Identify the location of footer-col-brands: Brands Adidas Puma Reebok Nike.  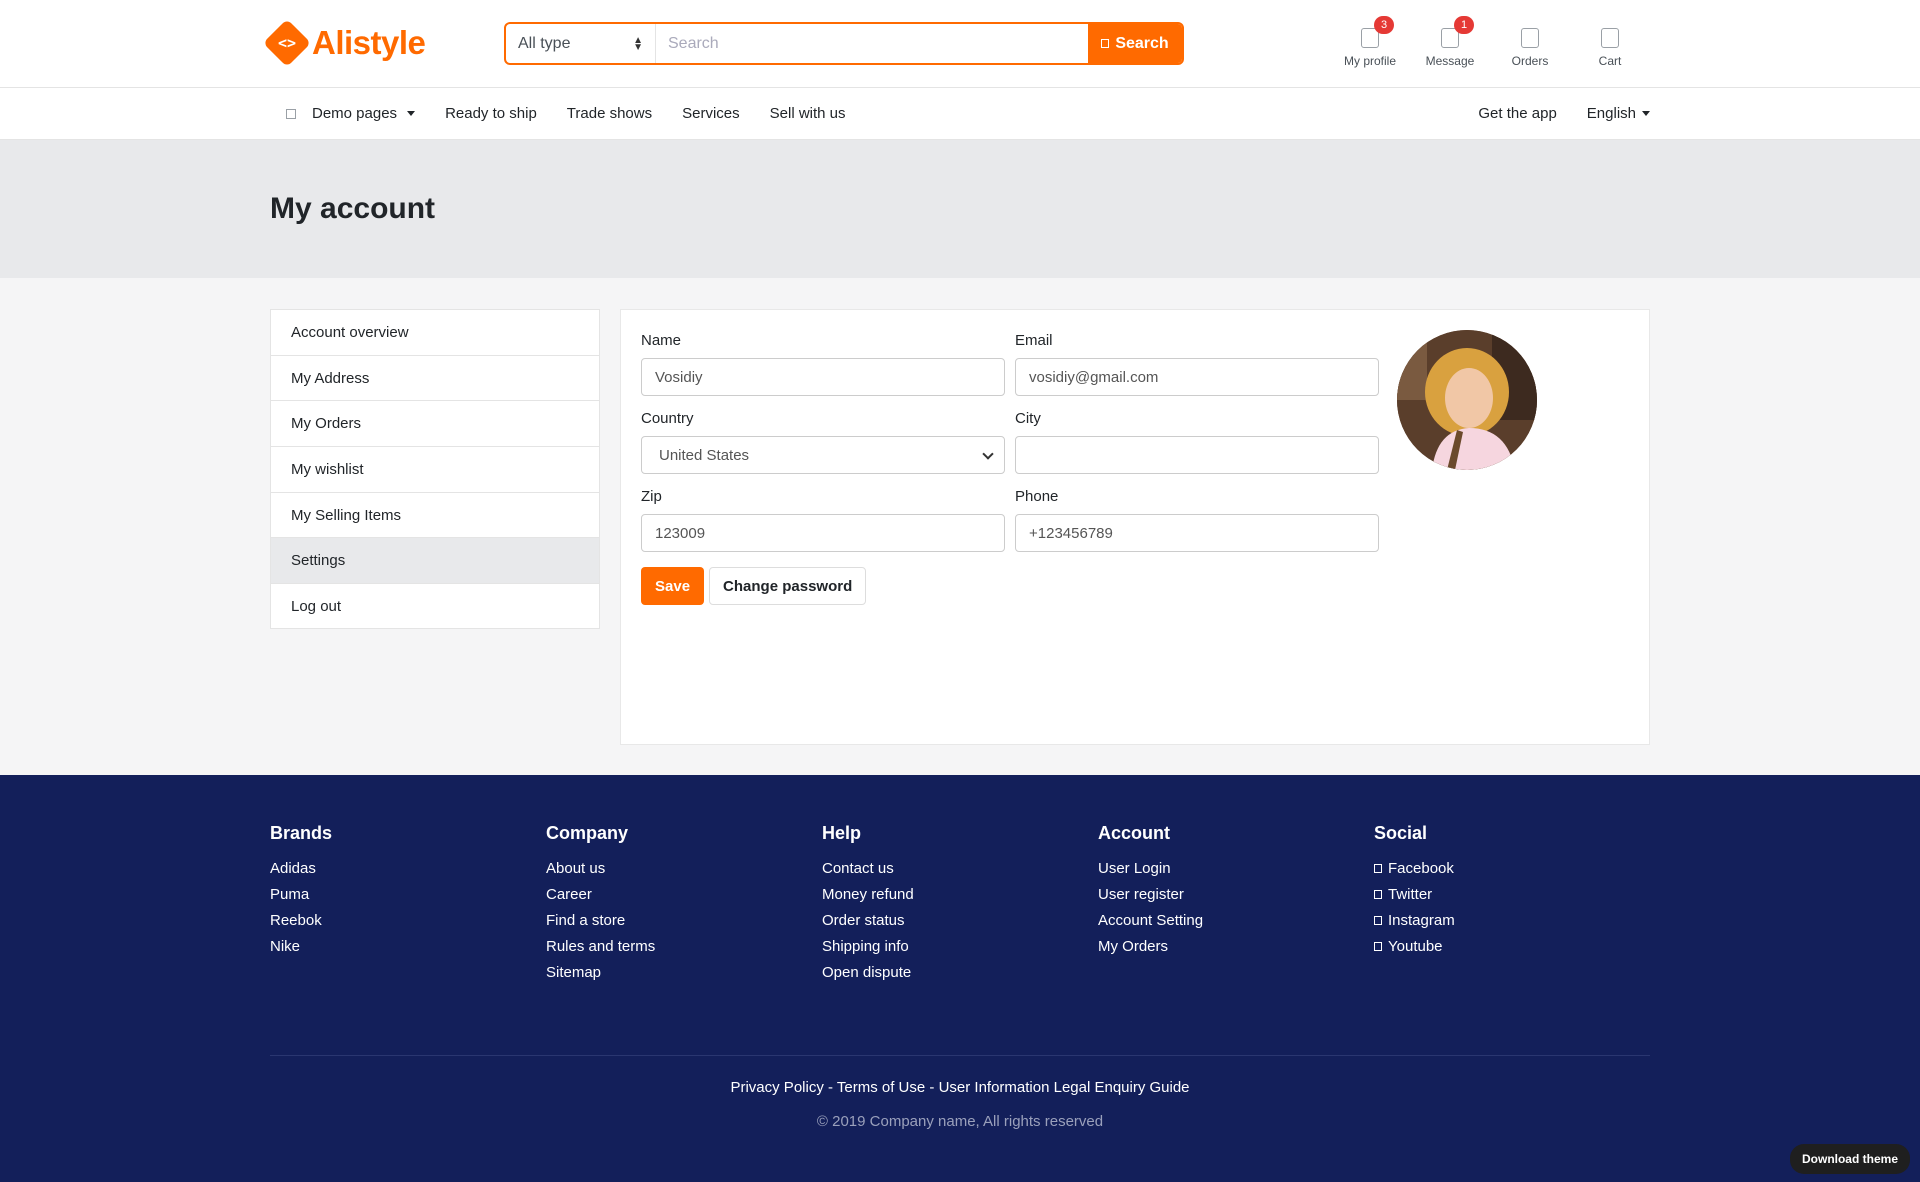
(408, 939).